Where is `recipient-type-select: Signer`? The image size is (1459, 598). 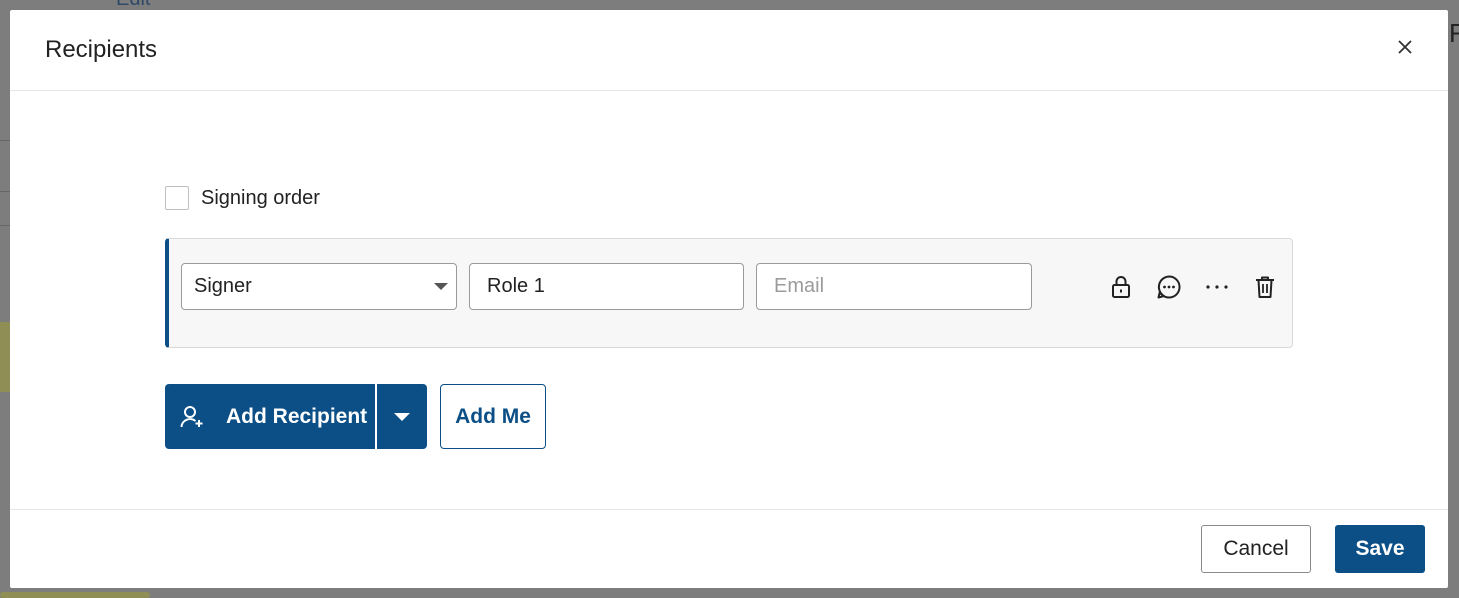
recipient-type-select: Signer is located at coordinates (319, 286).